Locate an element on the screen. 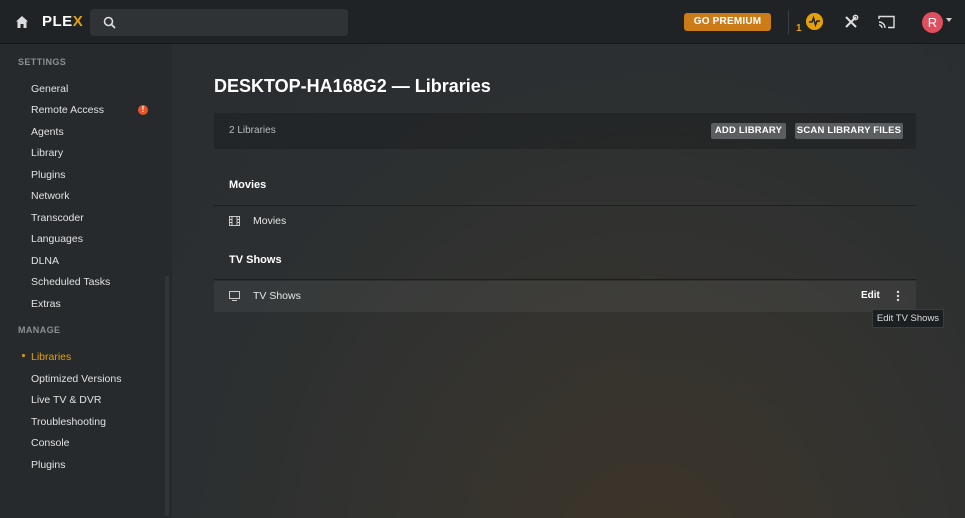 Image resolution: width=965 pixels, height=518 pixels. page-title: DESKTOP-HA168G2 — Libraries is located at coordinates (352, 86).